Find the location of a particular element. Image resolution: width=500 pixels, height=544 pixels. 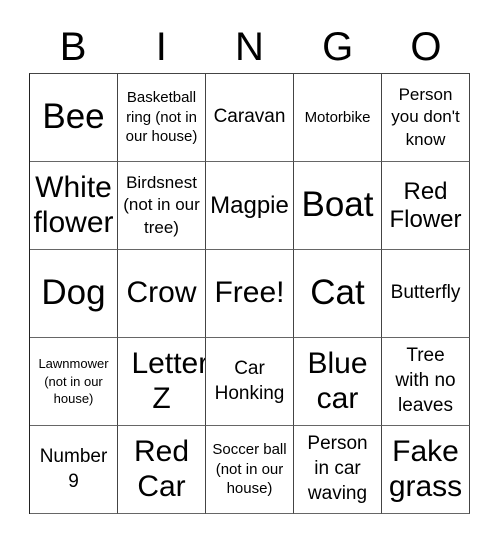

bingo-cell: Caravan is located at coordinates (250, 118).